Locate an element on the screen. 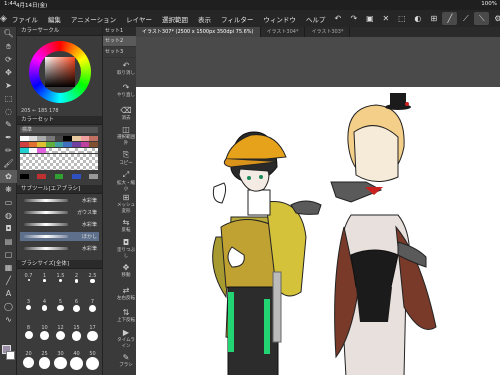 The width and height of the screenshot is (500, 375). brush-size-option: 7 is located at coordinates (92, 306).